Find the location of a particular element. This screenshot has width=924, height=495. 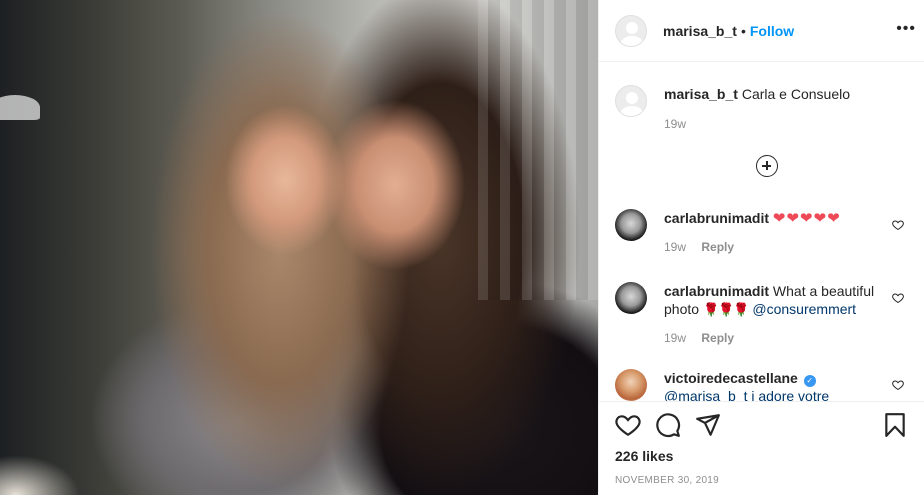

likes-count: 226 likes is located at coordinates (644, 456).